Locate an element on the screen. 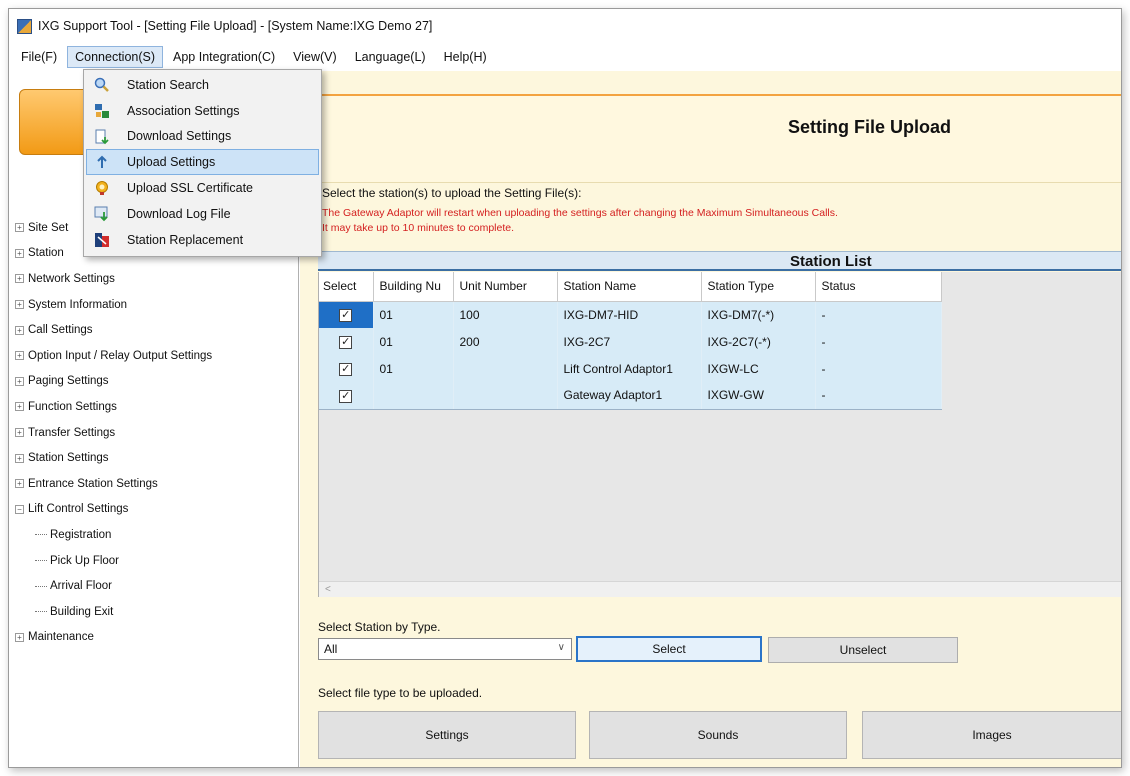 Image resolution: width=1130 pixels, height=776 pixels. menu-help: Help(H) is located at coordinates (465, 57).